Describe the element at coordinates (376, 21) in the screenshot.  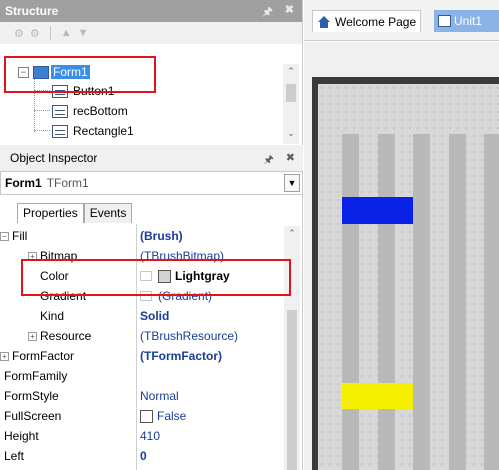
I see `tab-label: Welcome Page` at that location.